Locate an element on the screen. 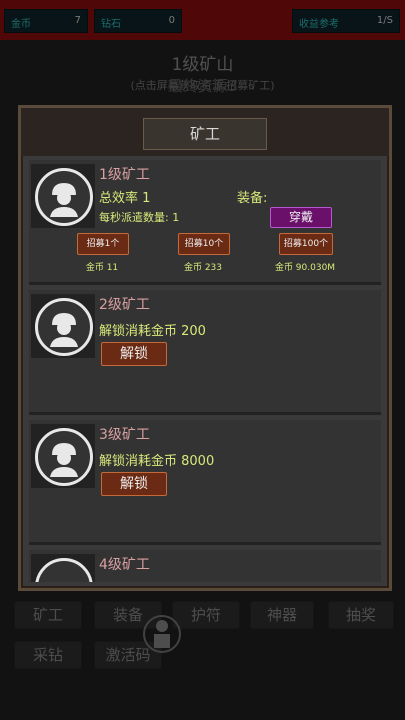  panel-header: 矿工 is located at coordinates (205, 132).